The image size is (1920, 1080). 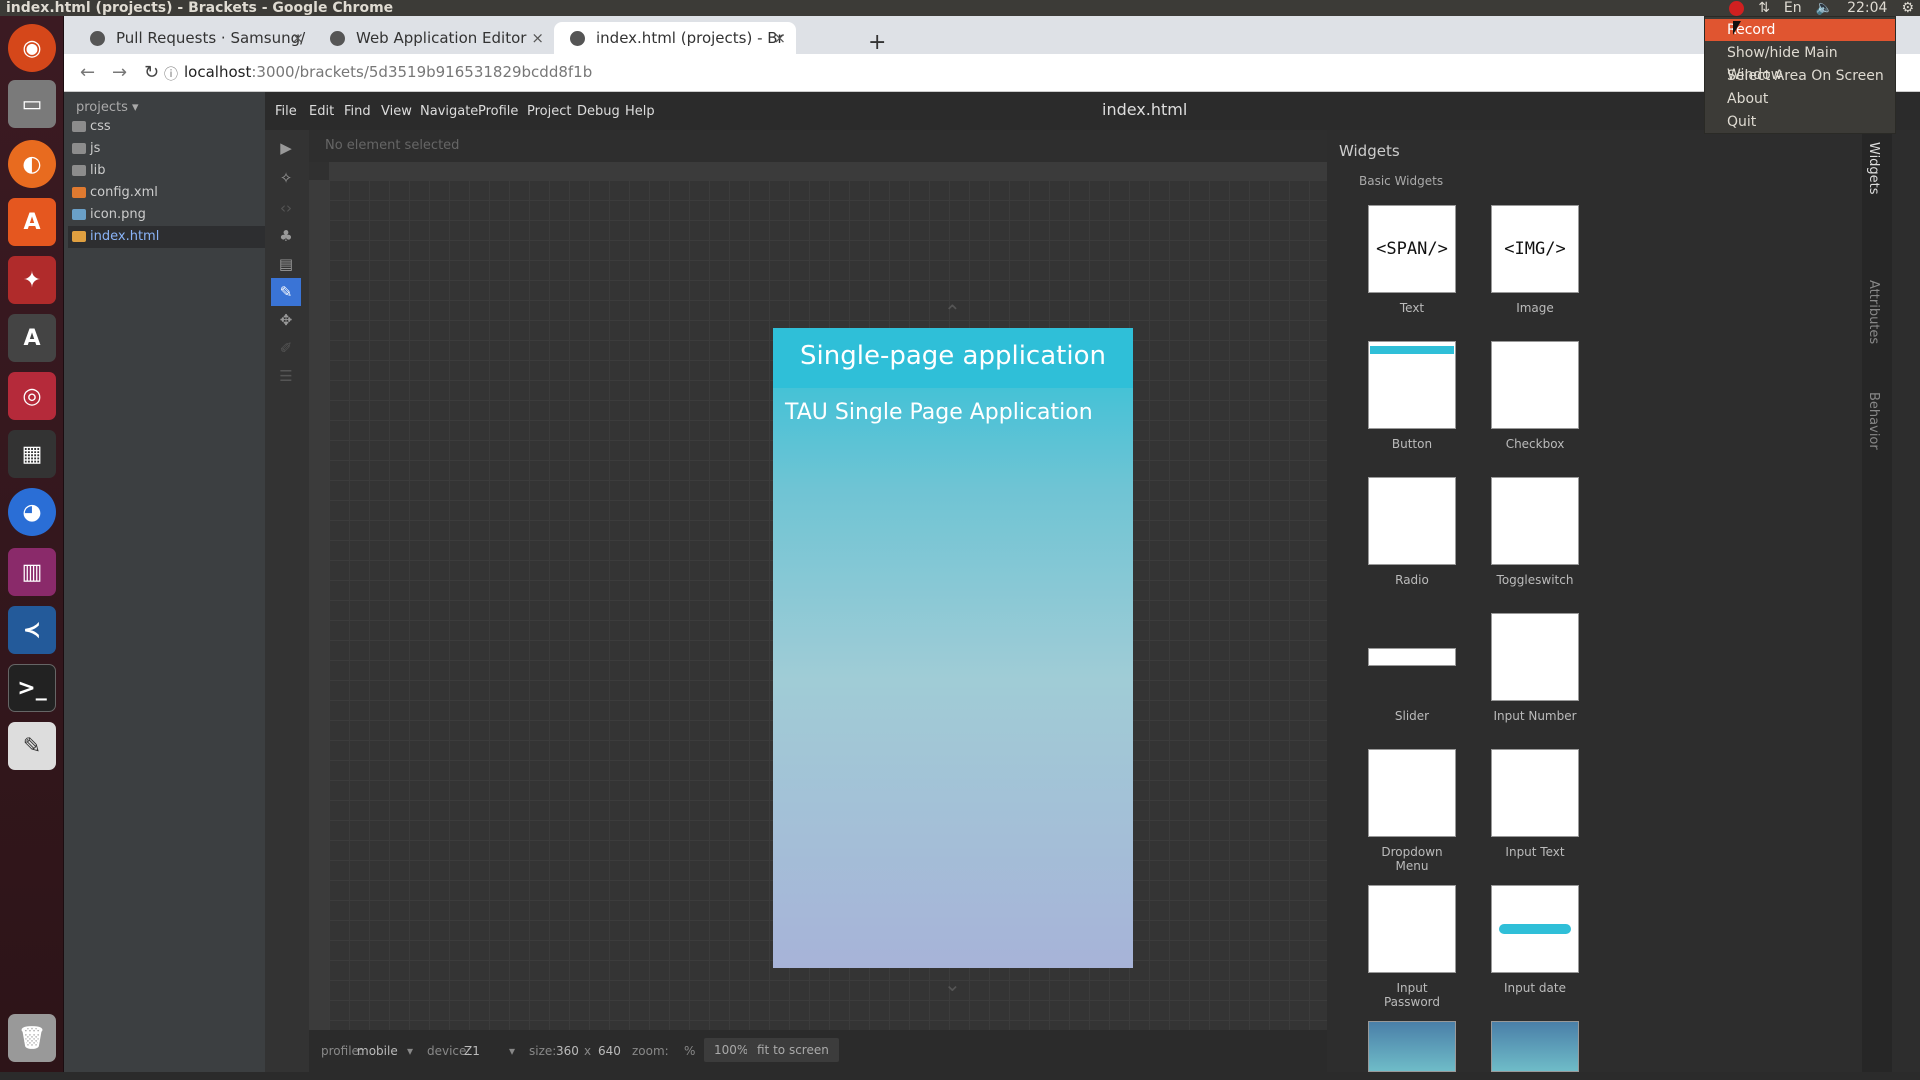 I want to click on widget-dropdown-menu: Dropdown Menu, so click(x=1412, y=811).